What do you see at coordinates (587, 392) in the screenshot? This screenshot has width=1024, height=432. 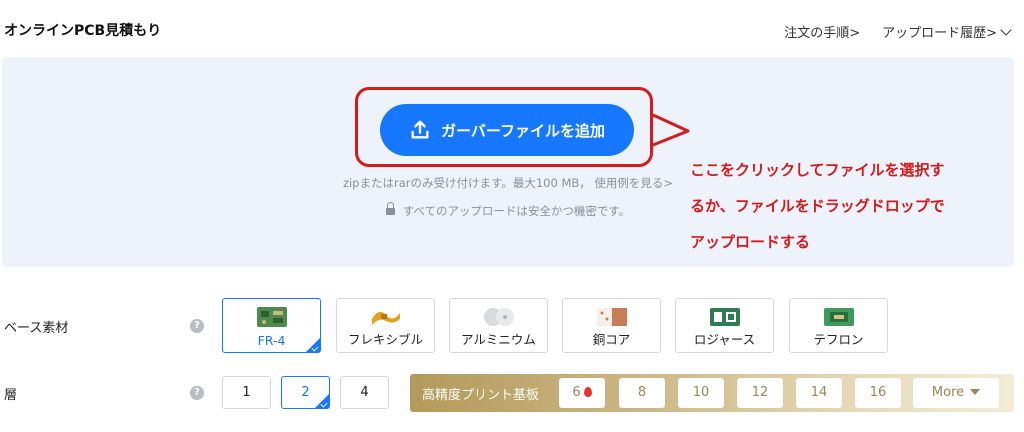 I see `fire-icon` at bounding box center [587, 392].